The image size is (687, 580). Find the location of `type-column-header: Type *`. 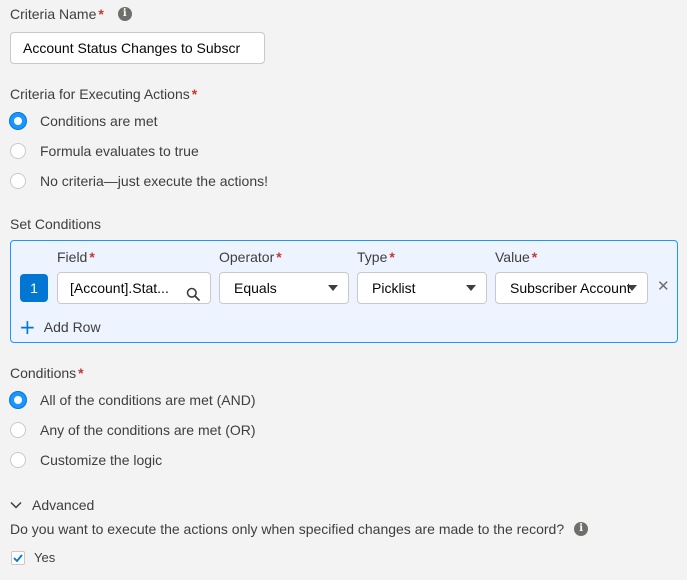

type-column-header: Type * is located at coordinates (376, 257).